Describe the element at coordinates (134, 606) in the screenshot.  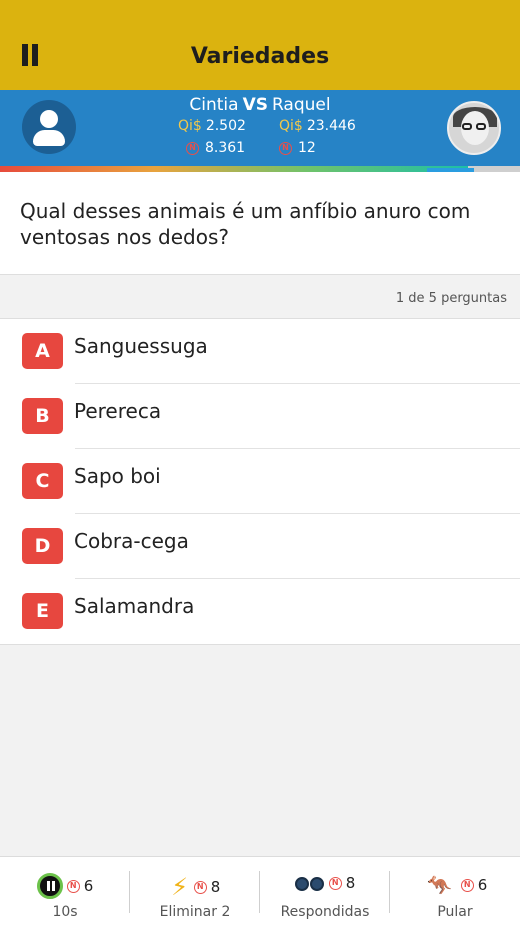
I see `answer-text: Salamandra` at that location.